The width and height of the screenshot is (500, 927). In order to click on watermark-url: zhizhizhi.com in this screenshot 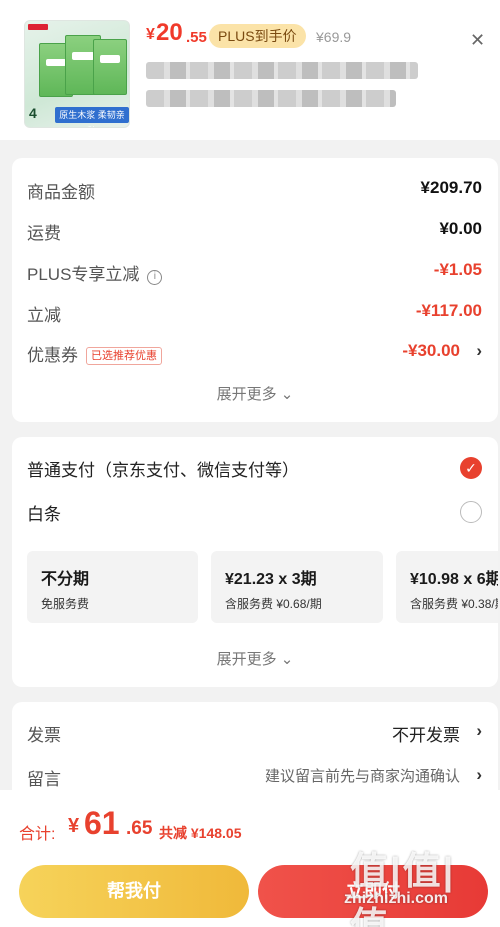, I will do `click(396, 898)`.